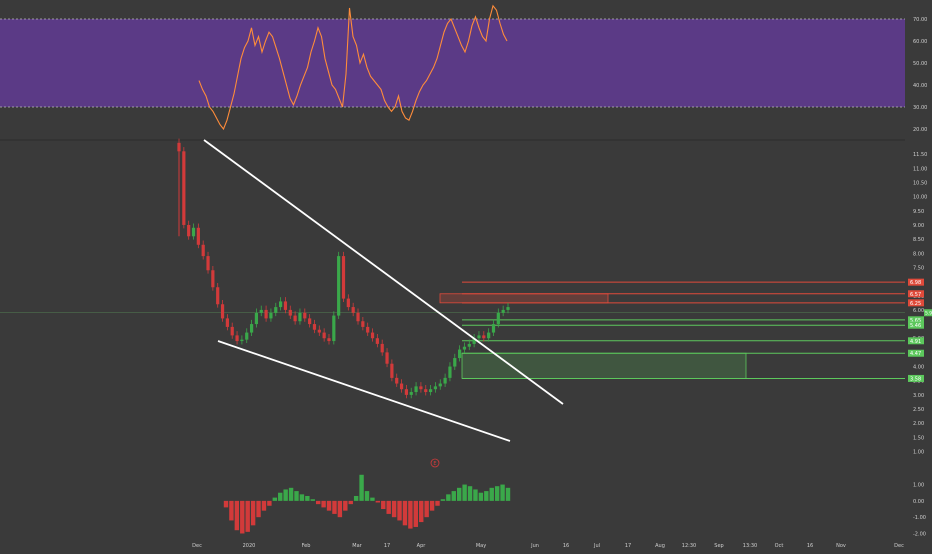 The height and width of the screenshot is (554, 932). I want to click on momentum-tick-label: -1.00, so click(919, 518).